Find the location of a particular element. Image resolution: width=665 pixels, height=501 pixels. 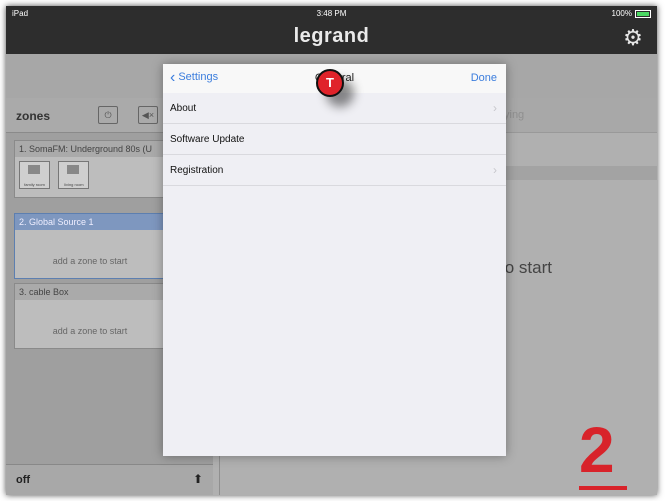

arrow-up-icon: ⬆ is located at coordinates (198, 479).